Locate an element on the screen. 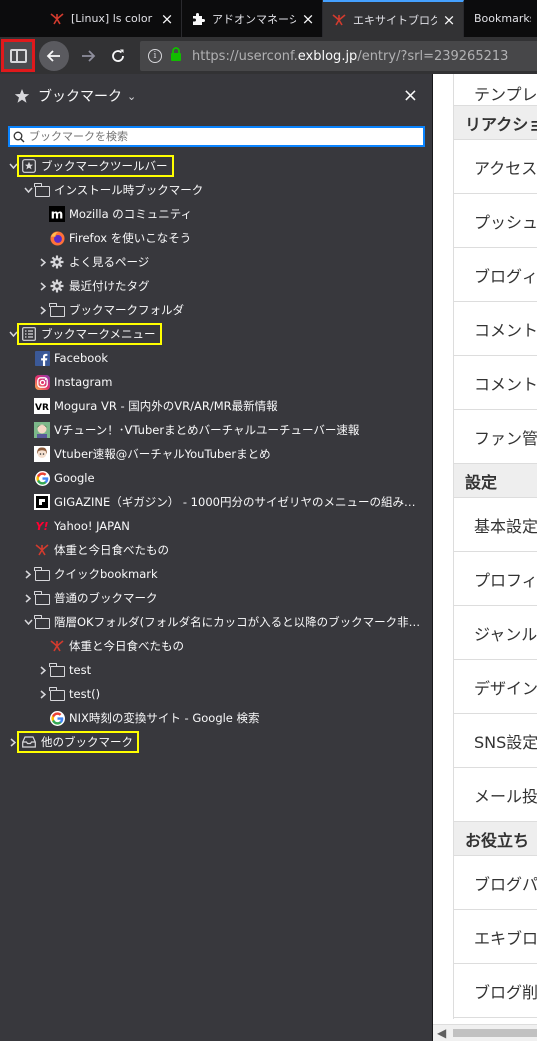  bookmark-entry: test is located at coordinates (74, 670).